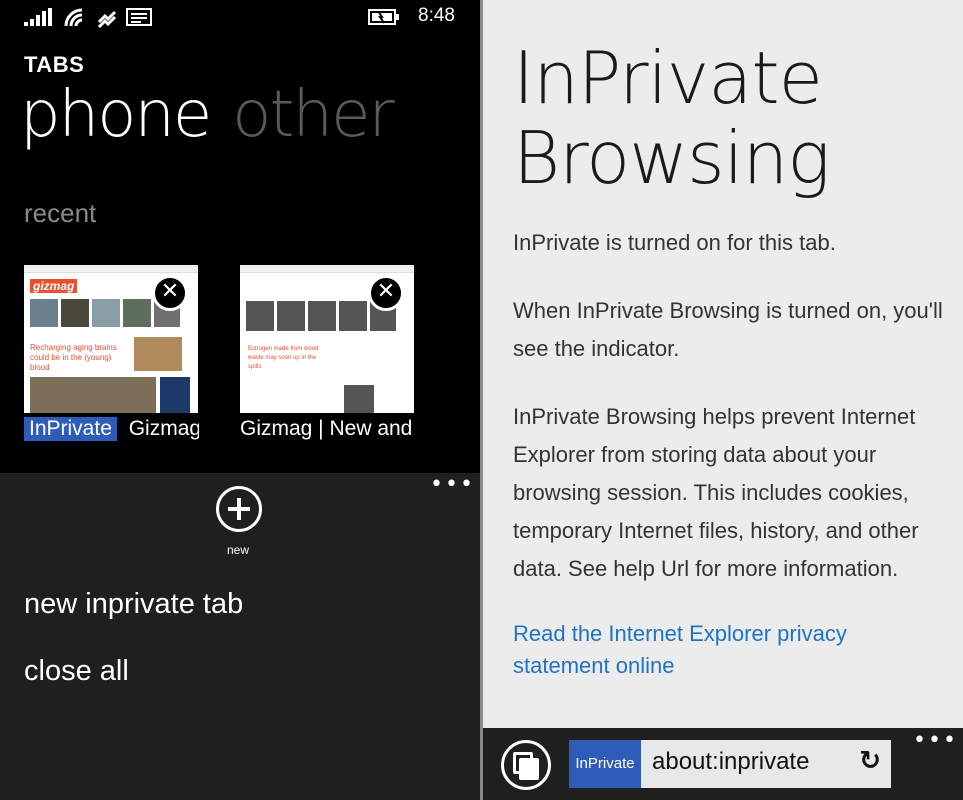 This screenshot has width=963, height=800. What do you see at coordinates (107, 19) in the screenshot?
I see `data-sync-icon` at bounding box center [107, 19].